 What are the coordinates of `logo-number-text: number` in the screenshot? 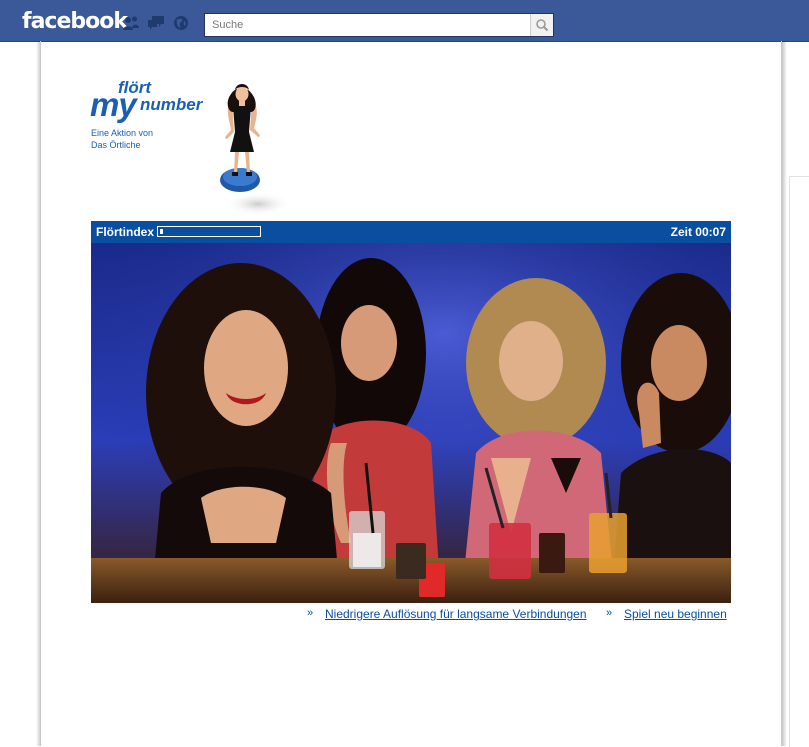 It's located at (171, 104).